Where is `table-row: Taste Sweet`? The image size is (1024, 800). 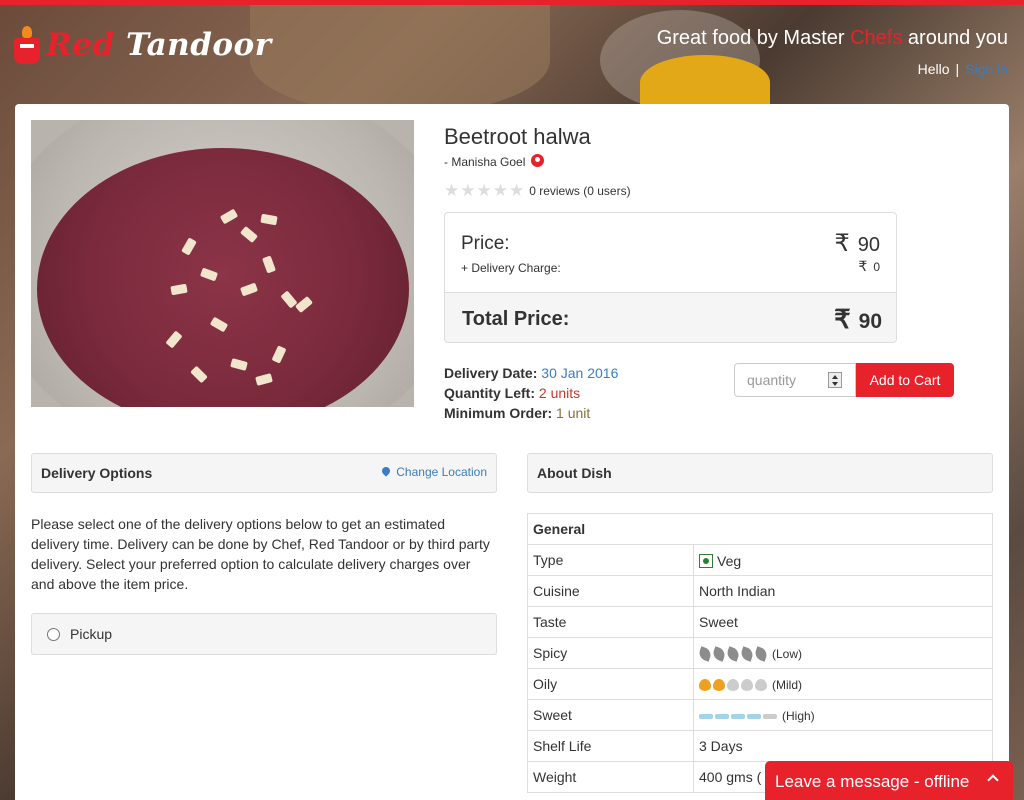 table-row: Taste Sweet is located at coordinates (760, 622).